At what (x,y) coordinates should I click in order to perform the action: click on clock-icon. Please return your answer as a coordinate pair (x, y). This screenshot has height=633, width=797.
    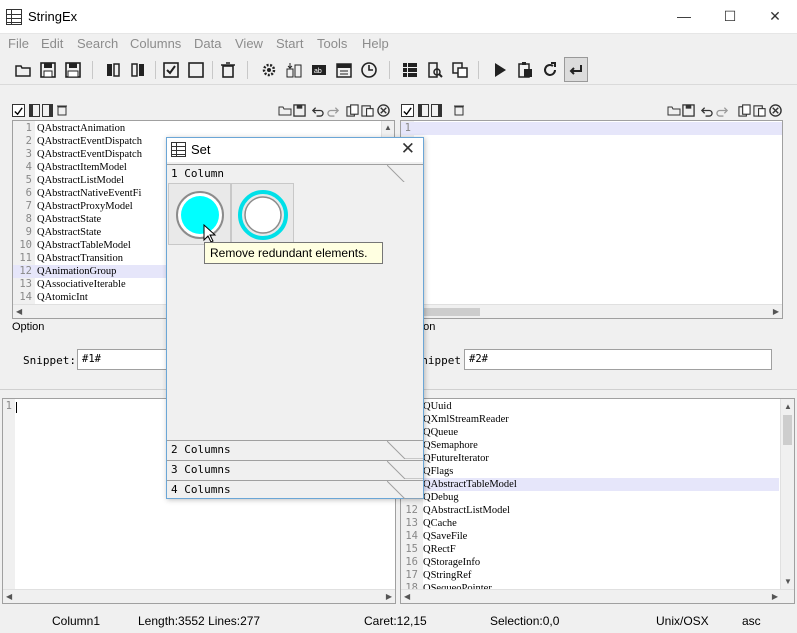
    Looking at the image, I should click on (369, 70).